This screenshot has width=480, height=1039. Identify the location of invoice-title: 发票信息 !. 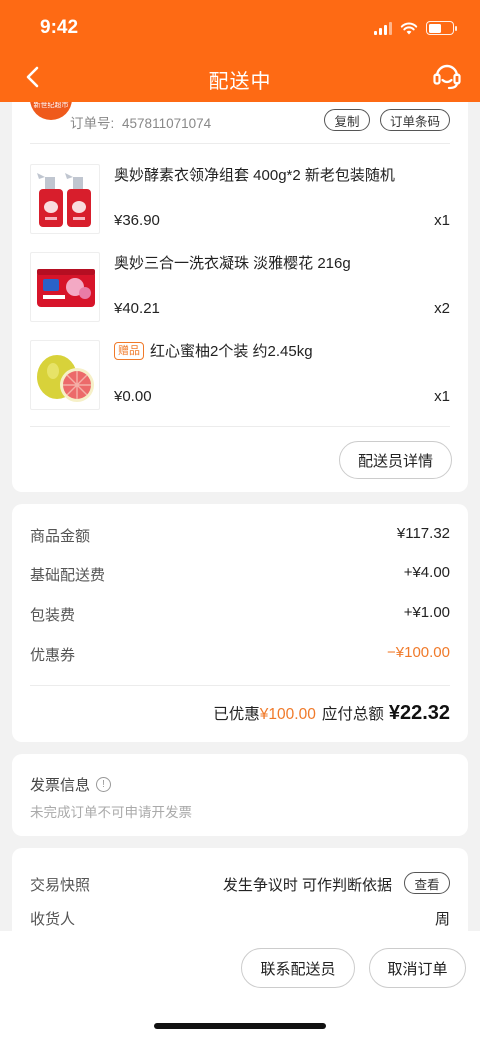
(71, 784).